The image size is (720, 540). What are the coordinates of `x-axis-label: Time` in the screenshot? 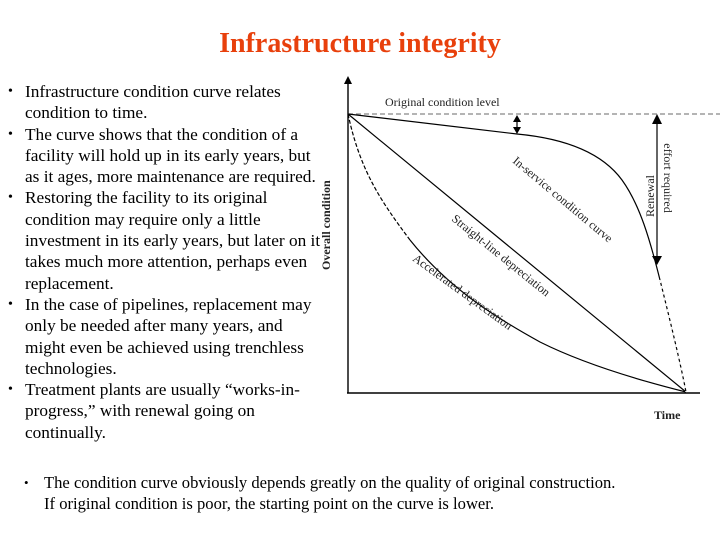 It's located at (667, 415).